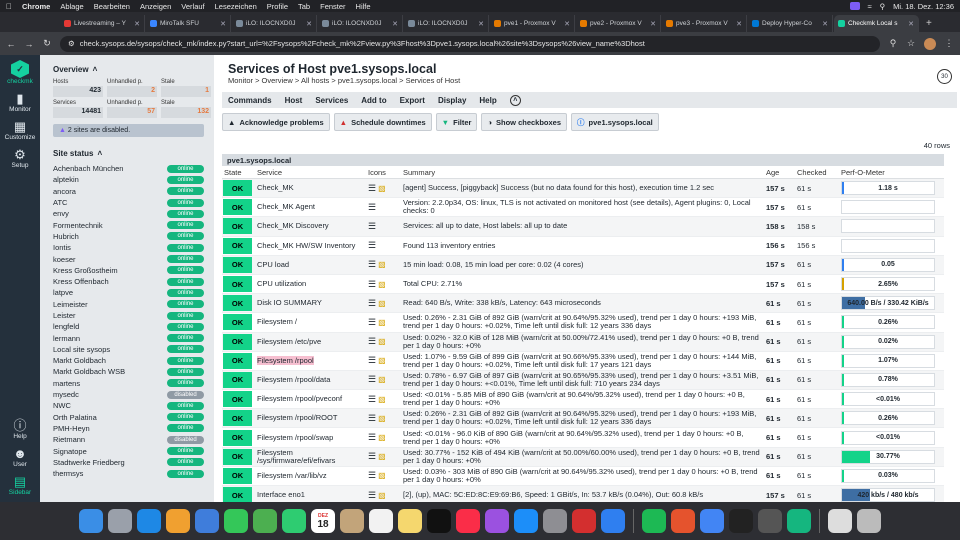 The width and height of the screenshot is (960, 540). Describe the element at coordinates (888, 379) in the screenshot. I see `perf-o-meter: 0.78%` at that location.